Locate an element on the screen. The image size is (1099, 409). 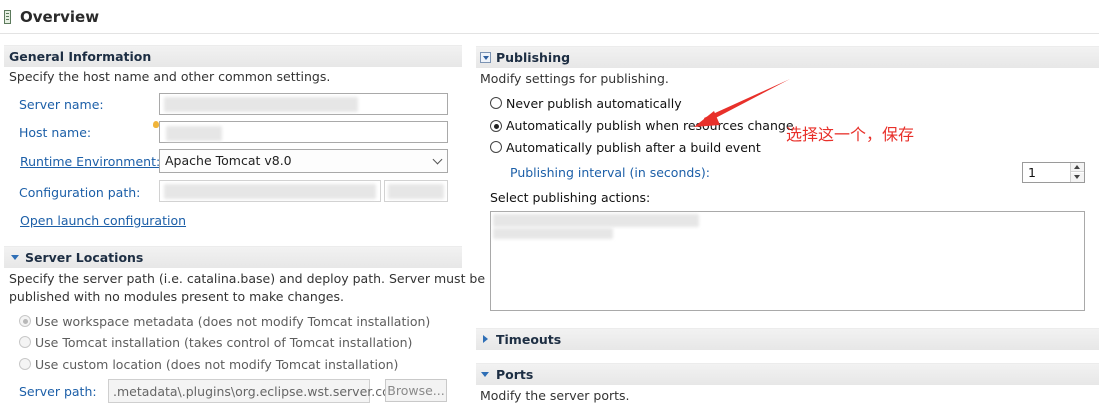
server-name-field is located at coordinates (303, 104).